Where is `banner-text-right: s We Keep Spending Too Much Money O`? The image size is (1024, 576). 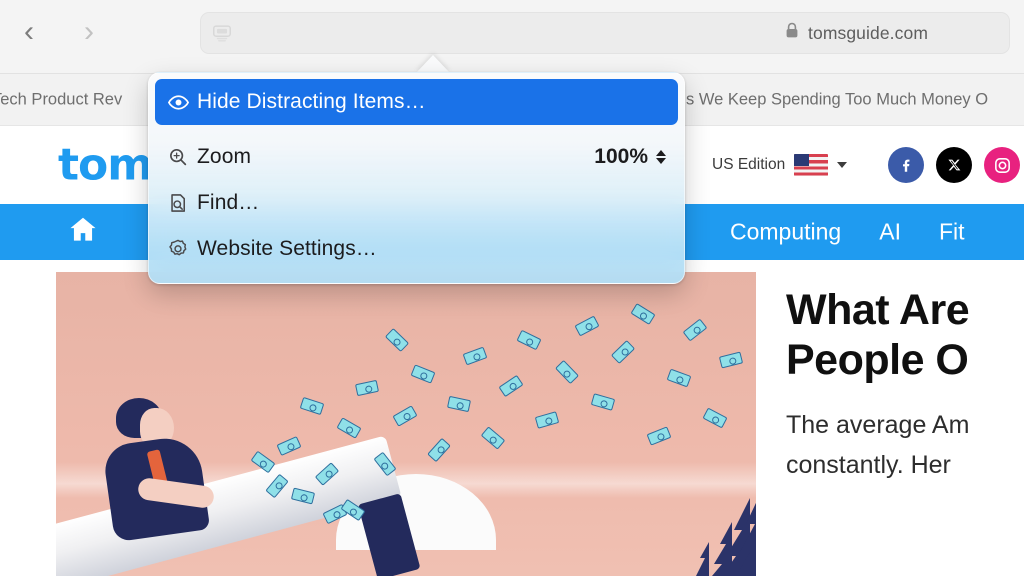 banner-text-right: s We Keep Spending Too Much Money O is located at coordinates (837, 99).